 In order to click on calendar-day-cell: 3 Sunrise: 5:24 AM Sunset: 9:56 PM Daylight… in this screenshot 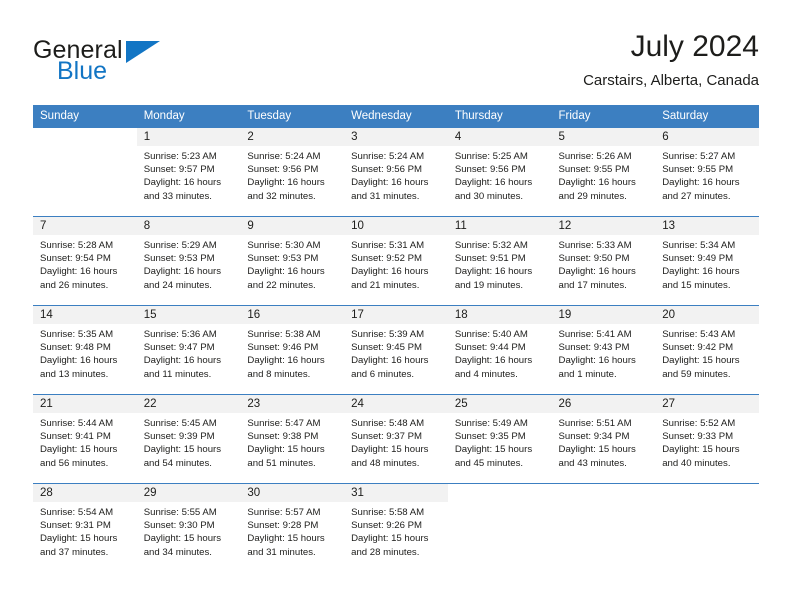, I will do `click(396, 172)`.